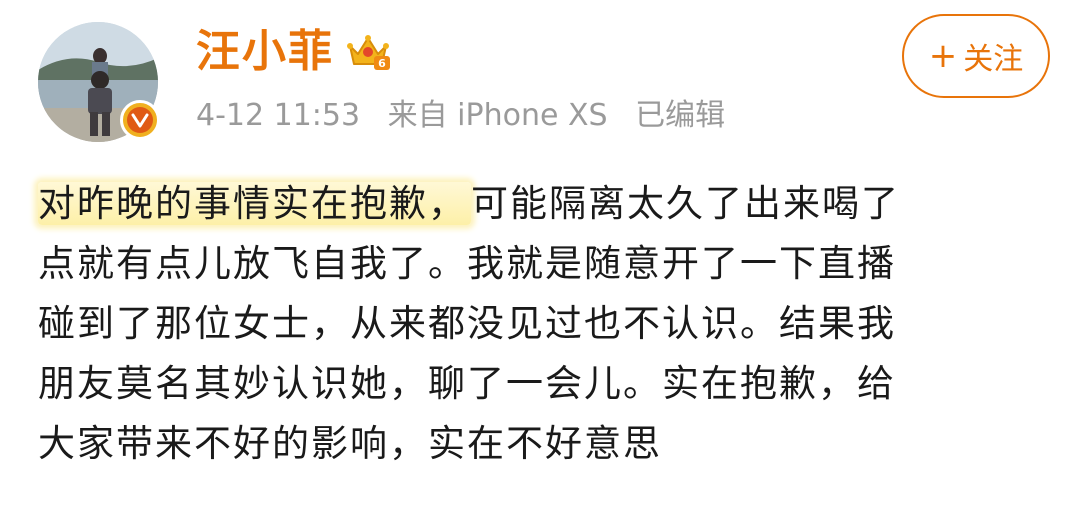 This screenshot has height=506, width=1080. What do you see at coordinates (943, 56) in the screenshot?
I see `plus-icon: +` at bounding box center [943, 56].